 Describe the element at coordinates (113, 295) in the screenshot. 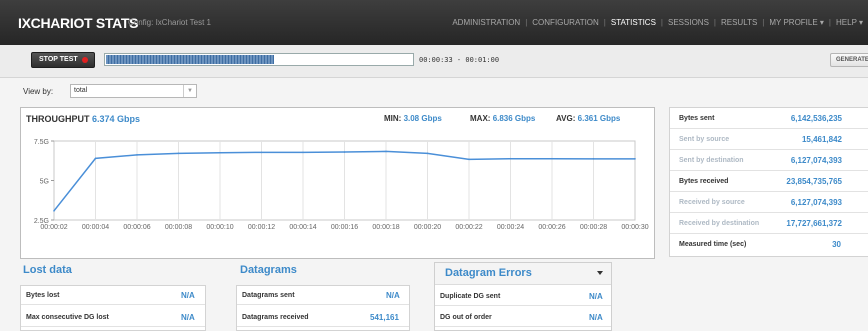

I see `lost-data-row: Bytes lost N/A` at that location.